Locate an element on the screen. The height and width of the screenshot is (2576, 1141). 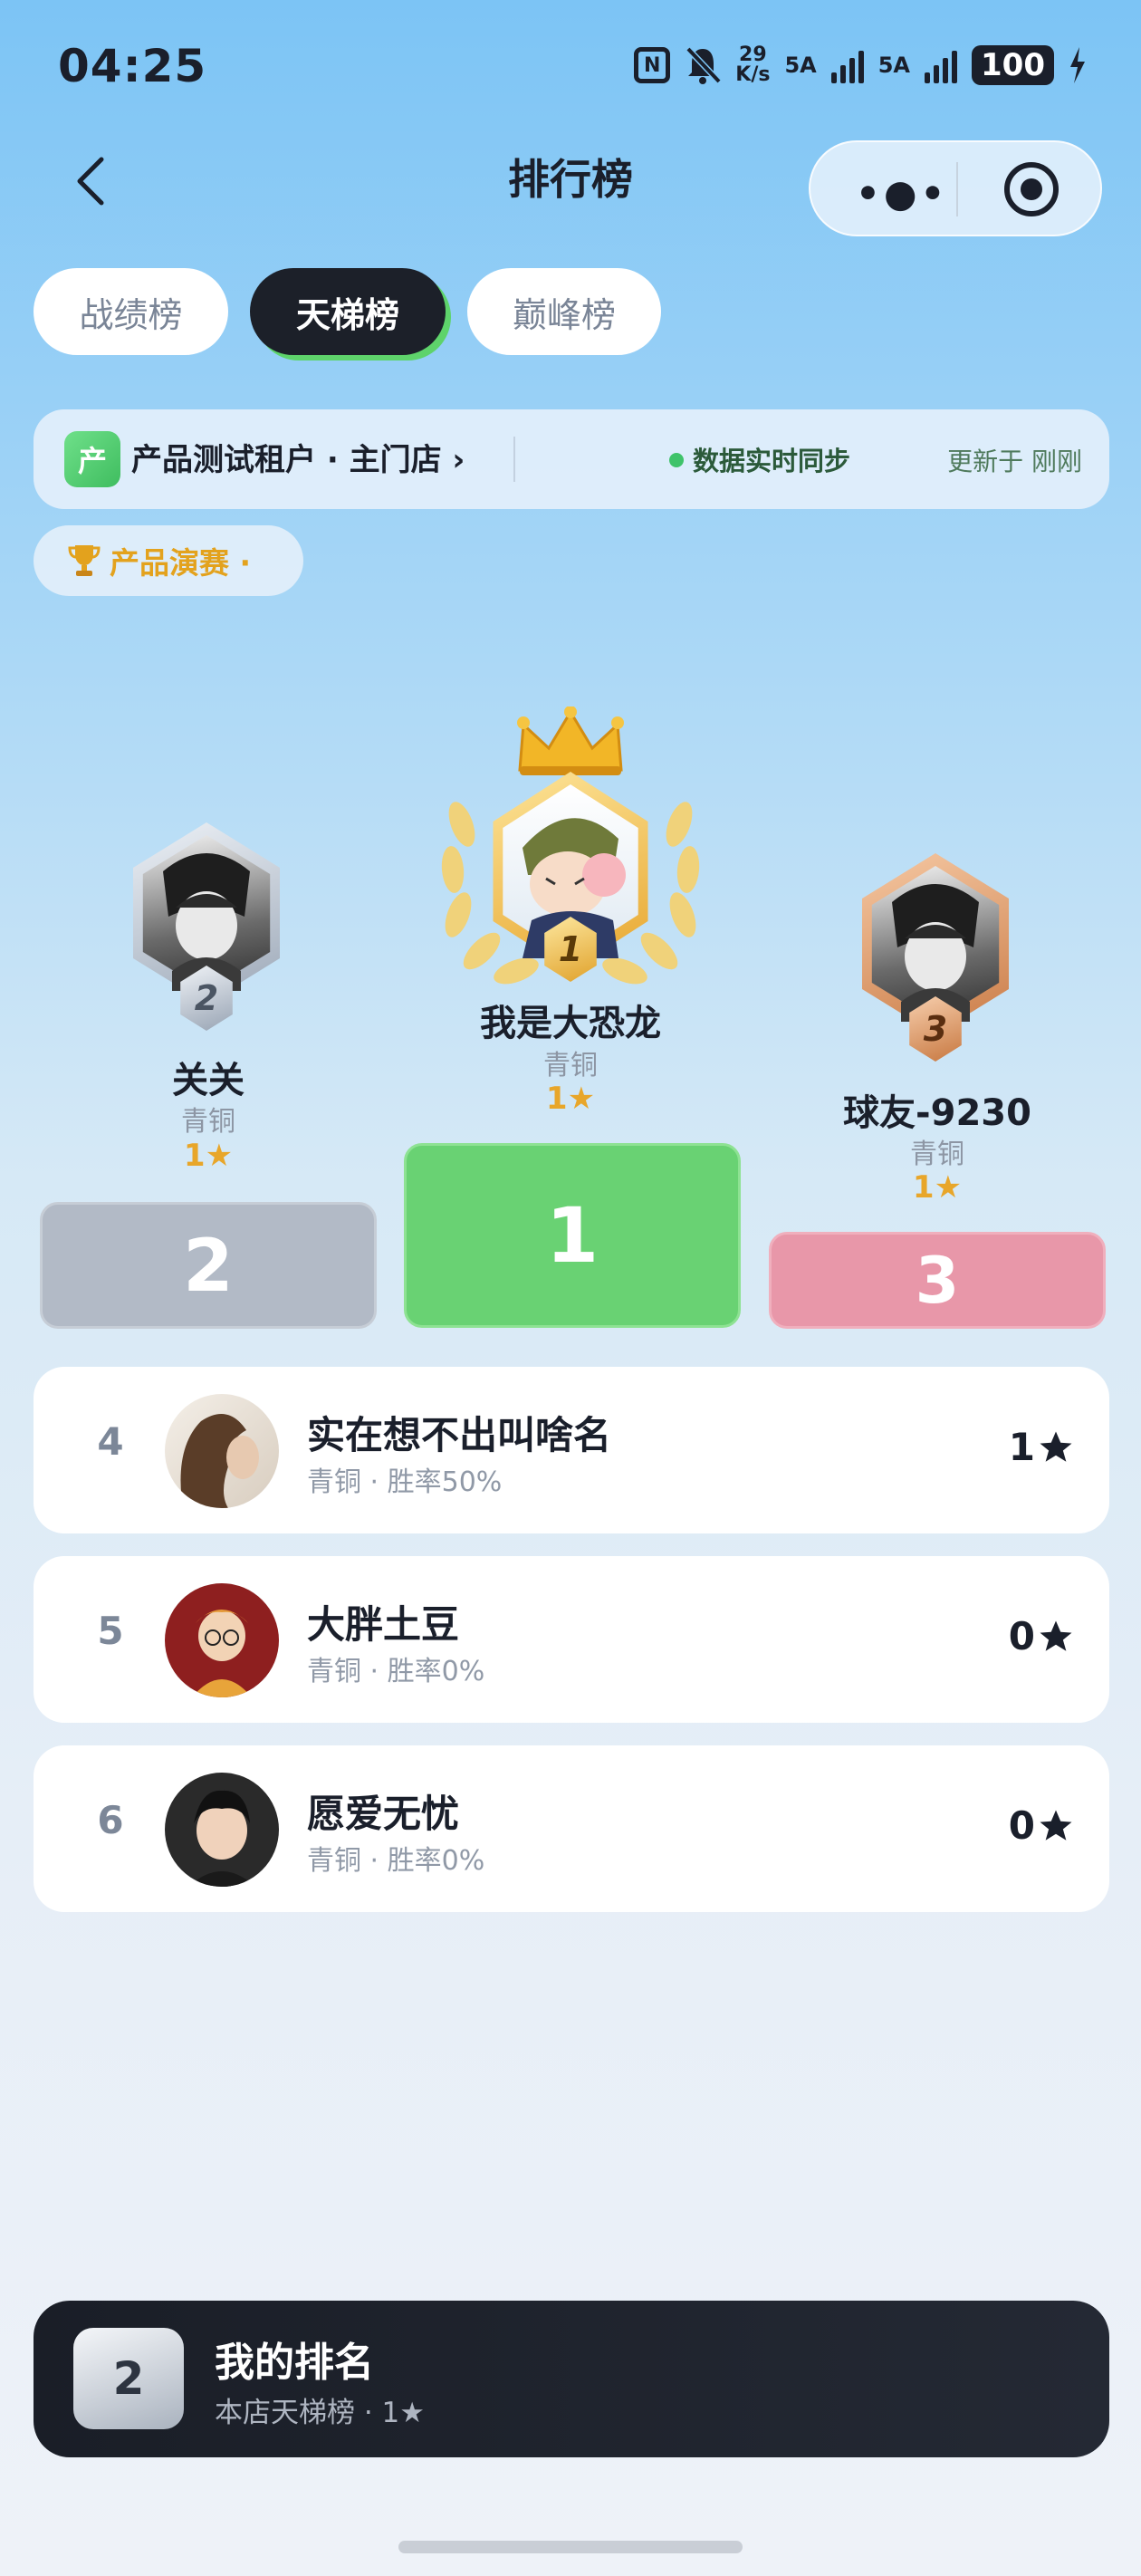
store-bar: 产 产品测试租户 · 主门店 › 数据实时同步 更新于 刚刚 is located at coordinates (571, 459).